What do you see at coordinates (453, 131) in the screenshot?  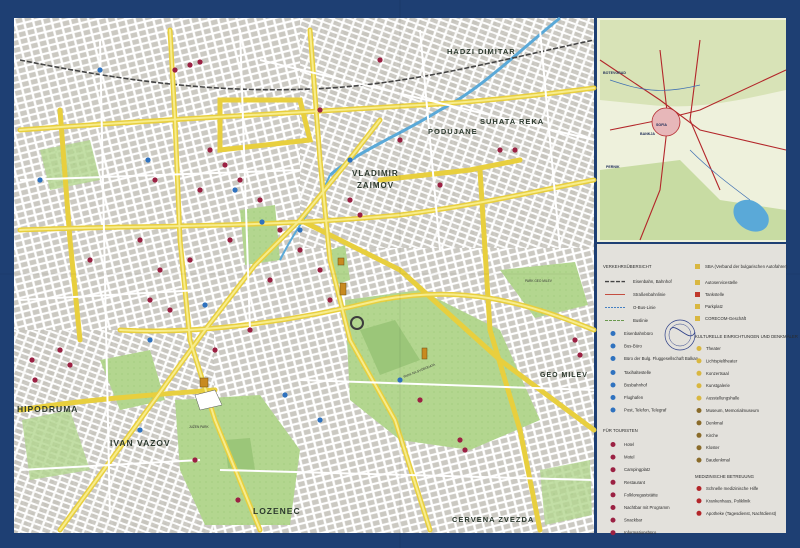 I see `district-podujane: PODUJANE` at bounding box center [453, 131].